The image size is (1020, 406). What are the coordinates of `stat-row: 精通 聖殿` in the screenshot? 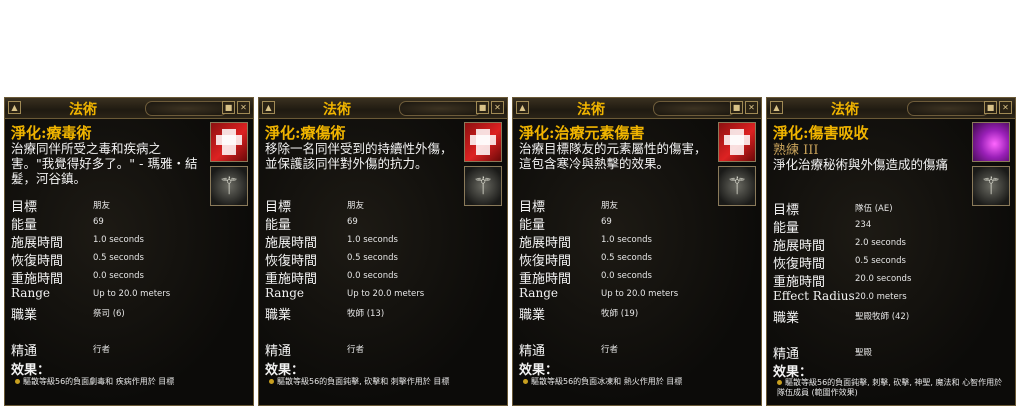 It's located at (823, 354).